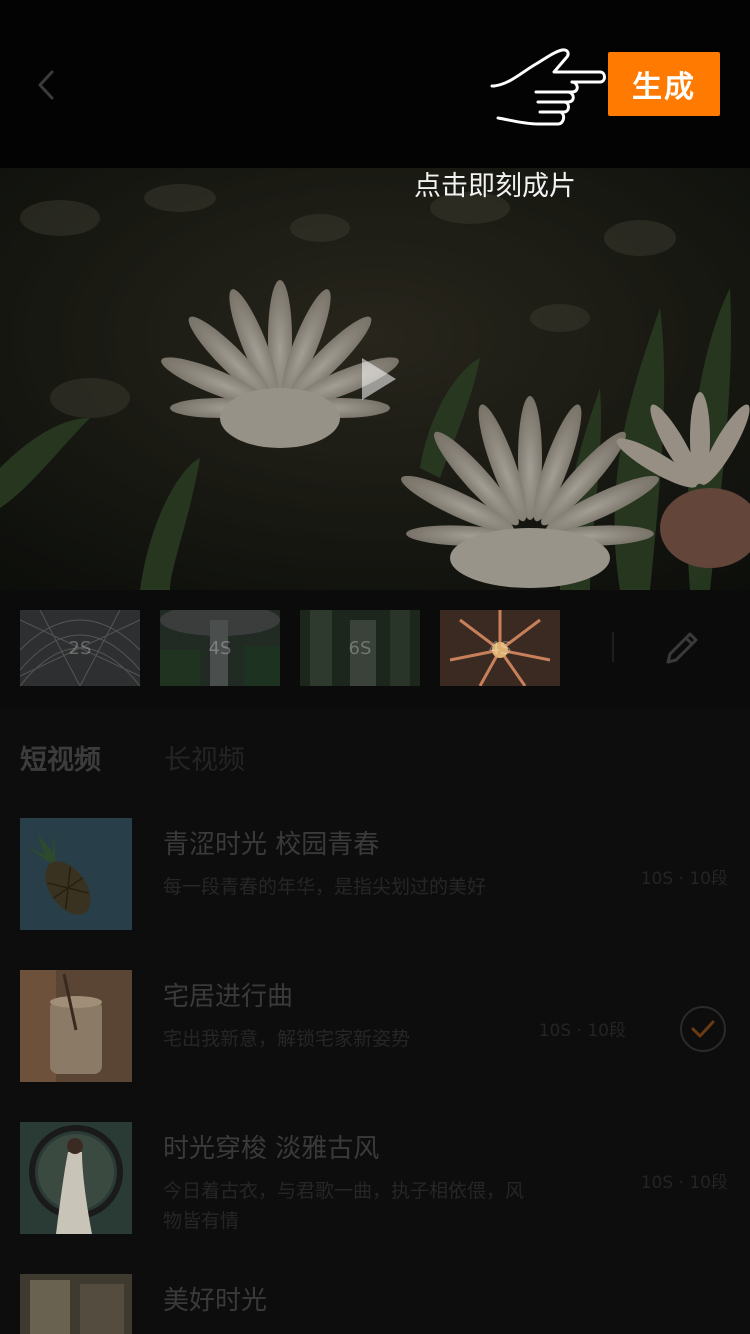 The height and width of the screenshot is (1334, 750). I want to click on top-bar: 生成, so click(375, 84).